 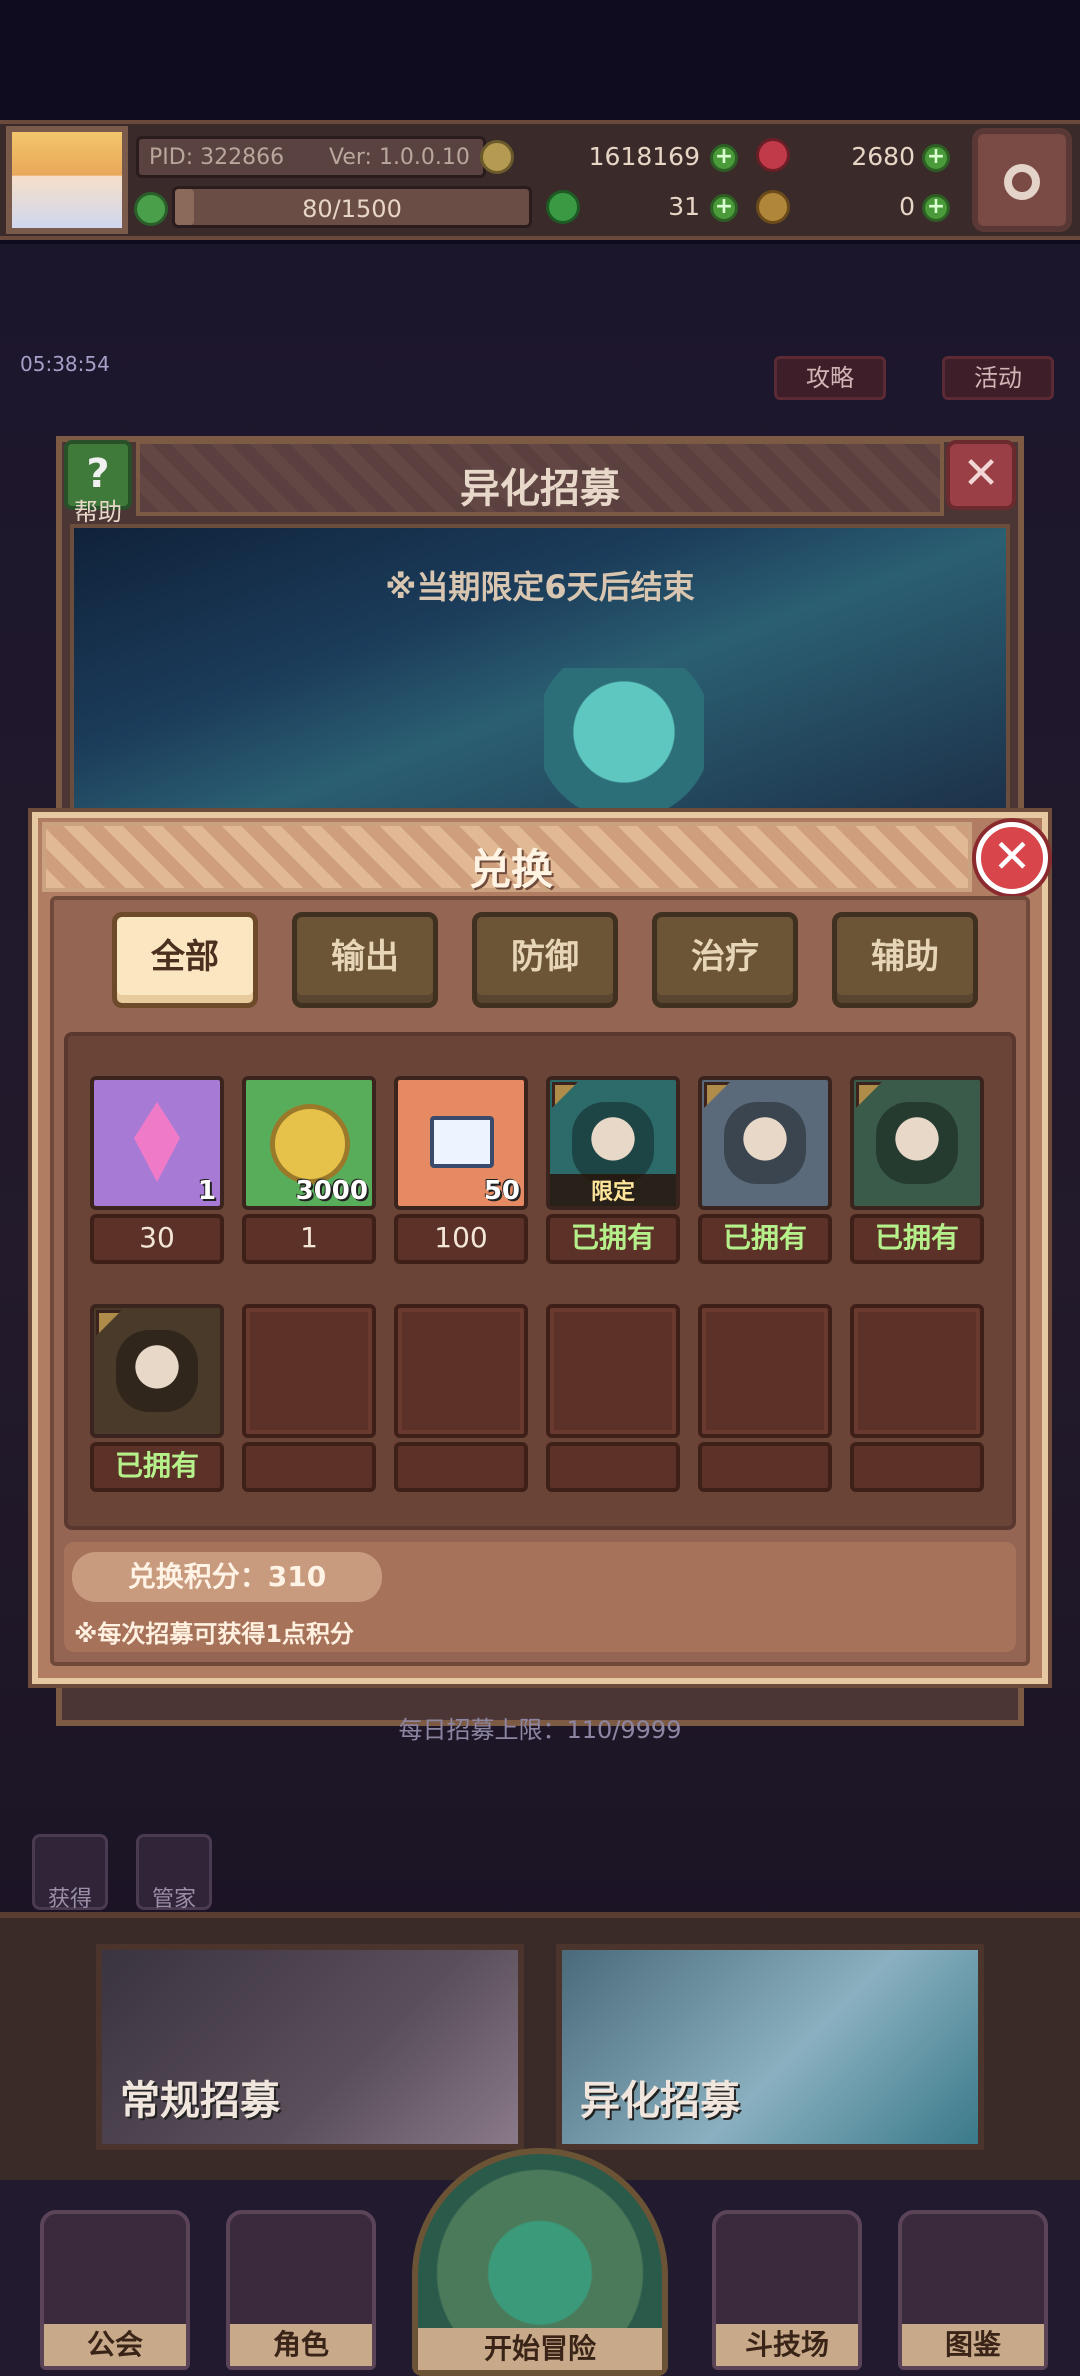 I want to click on key-icon, so click(x=773, y=207).